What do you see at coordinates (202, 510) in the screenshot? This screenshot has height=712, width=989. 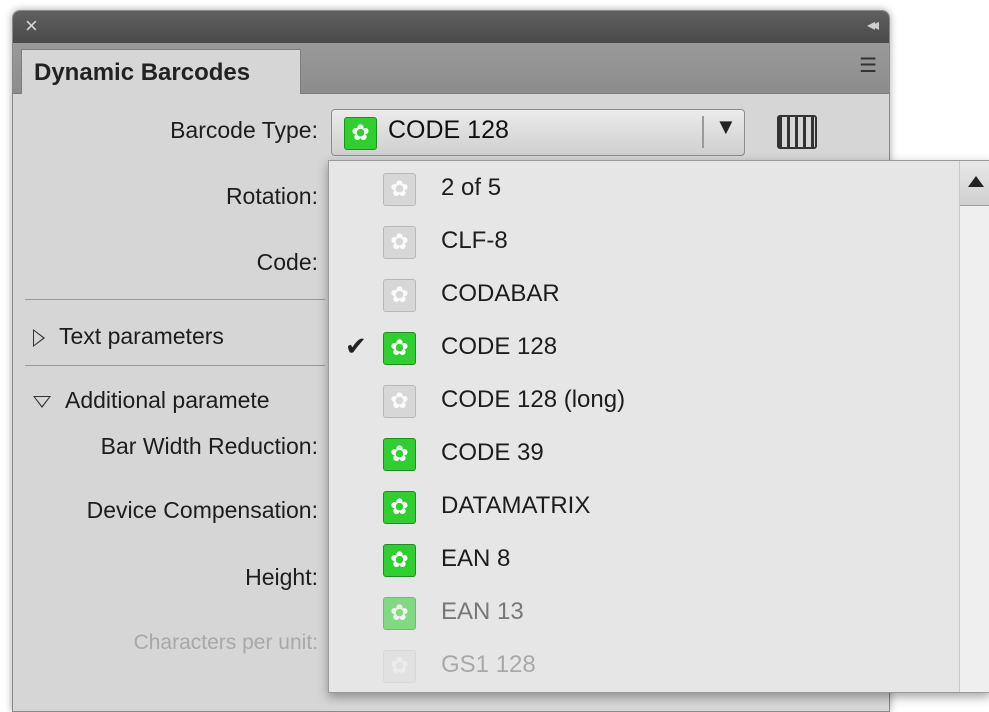 I see `device-compensation-label: Device Compensation:` at bounding box center [202, 510].